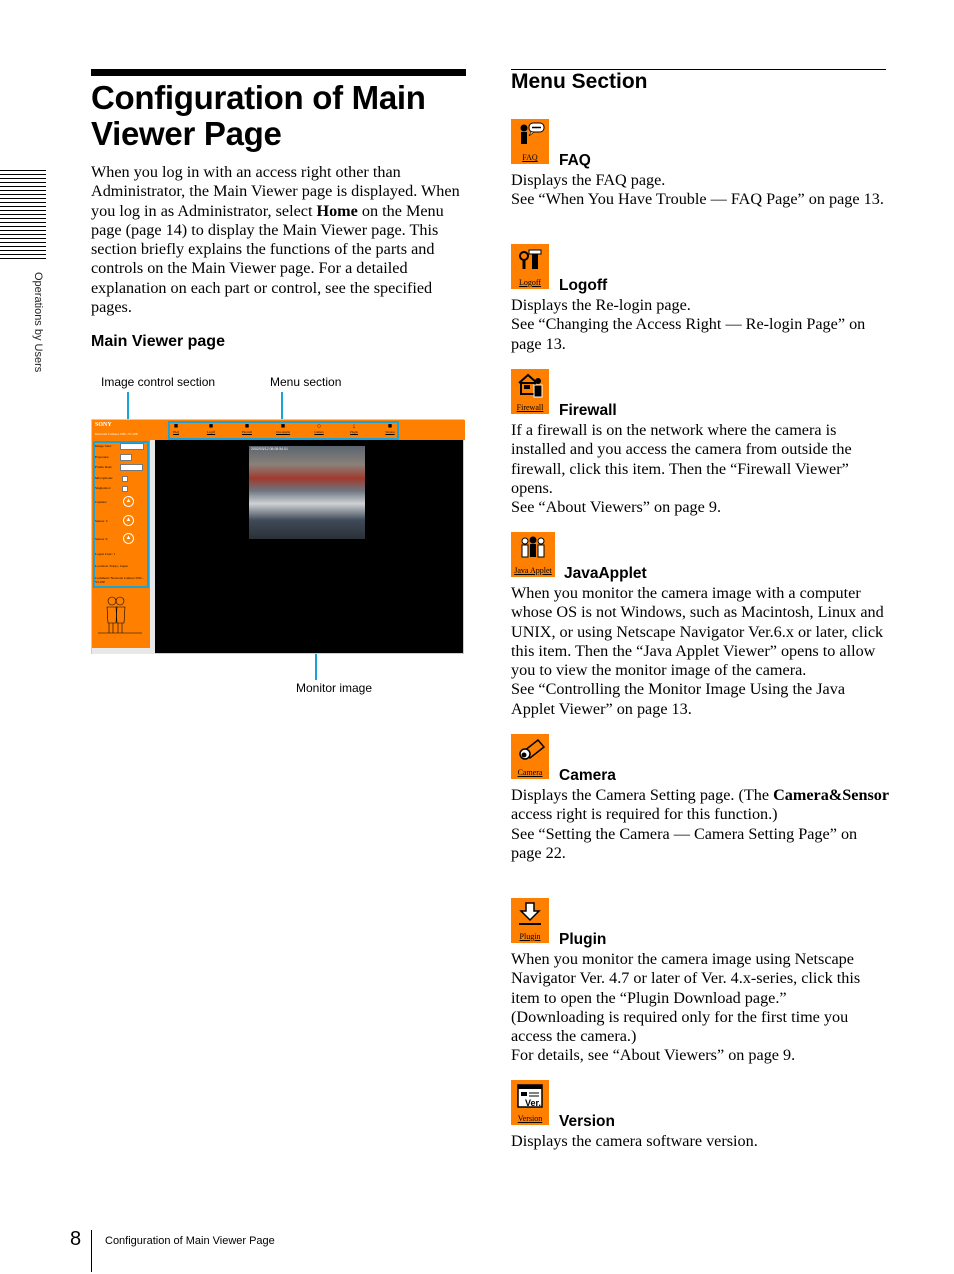 Image resolution: width=954 pixels, height=1274 pixels. Describe the element at coordinates (105, 554) in the screenshot. I see `logon-user-text: Logon User: 1` at that location.